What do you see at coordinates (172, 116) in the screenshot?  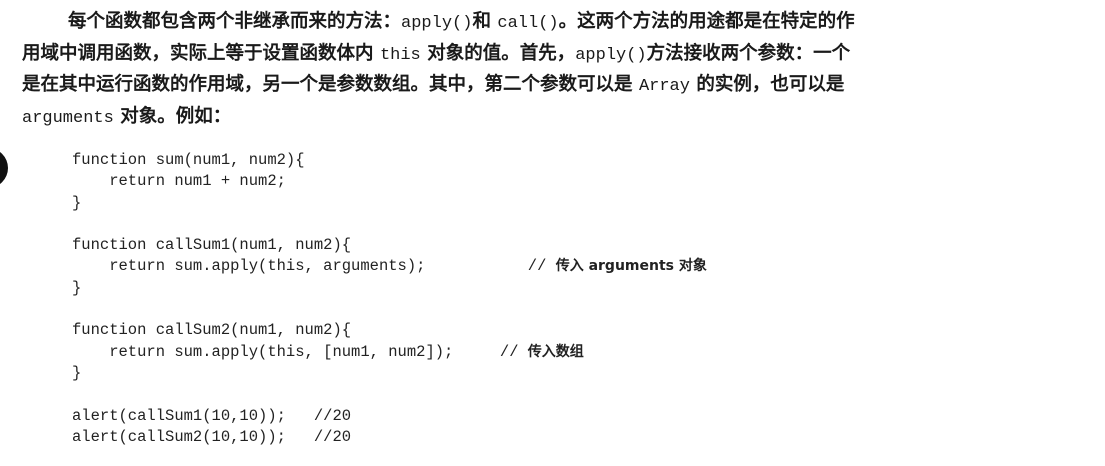 I see `paragraph-text: 对象。例如：` at bounding box center [172, 116].